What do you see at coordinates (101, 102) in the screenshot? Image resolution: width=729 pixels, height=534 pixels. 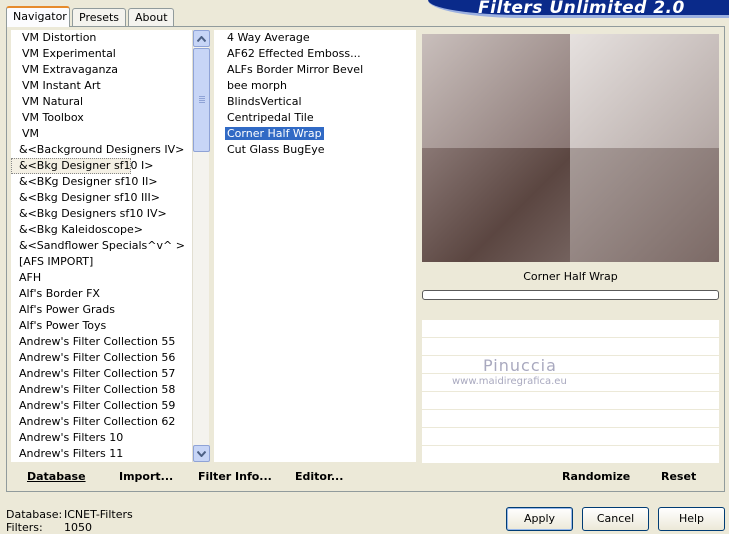 I see `category-item: VM Natural` at bounding box center [101, 102].